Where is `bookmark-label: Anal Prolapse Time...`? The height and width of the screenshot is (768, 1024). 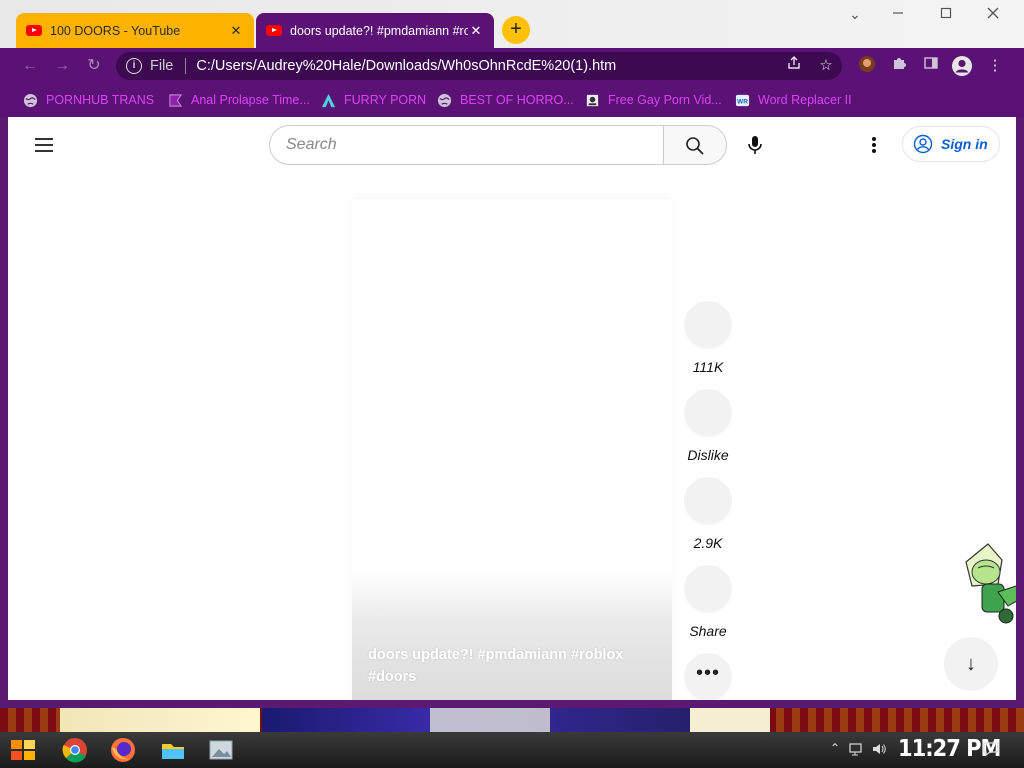
bookmark-label: Anal Prolapse Time... is located at coordinates (250, 100).